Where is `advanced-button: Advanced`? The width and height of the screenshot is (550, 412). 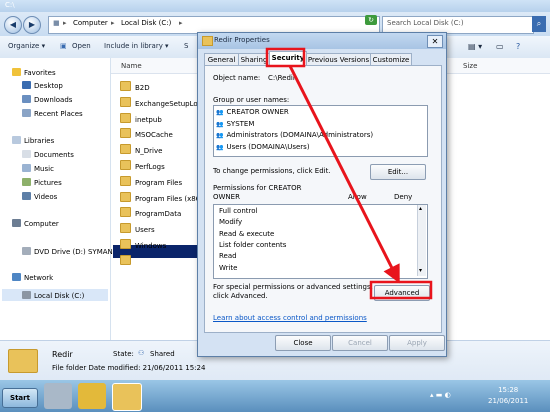 advanced-button: Advanced is located at coordinates (402, 293).